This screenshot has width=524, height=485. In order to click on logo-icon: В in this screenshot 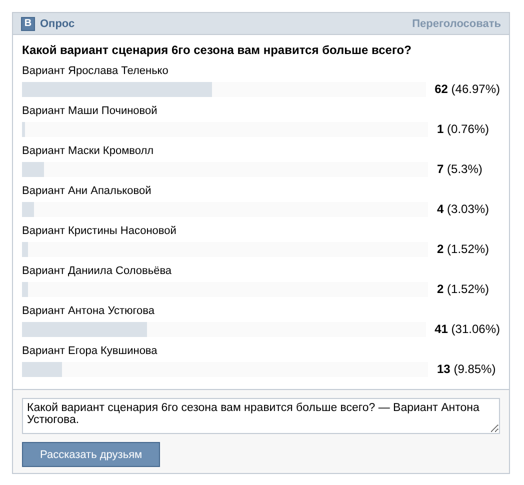, I will do `click(28, 23)`.